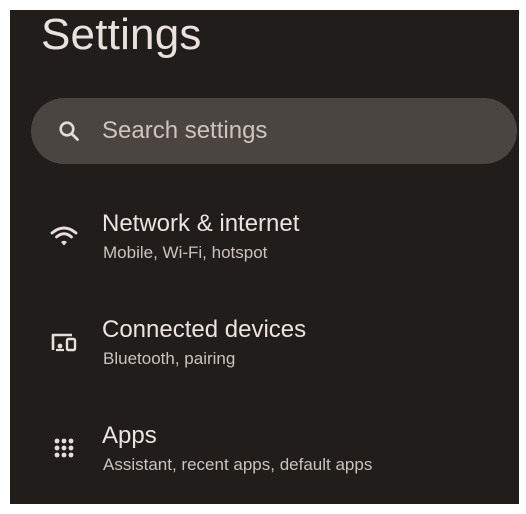  Describe the element at coordinates (121, 34) in the screenshot. I see `page-title: Settings` at that location.